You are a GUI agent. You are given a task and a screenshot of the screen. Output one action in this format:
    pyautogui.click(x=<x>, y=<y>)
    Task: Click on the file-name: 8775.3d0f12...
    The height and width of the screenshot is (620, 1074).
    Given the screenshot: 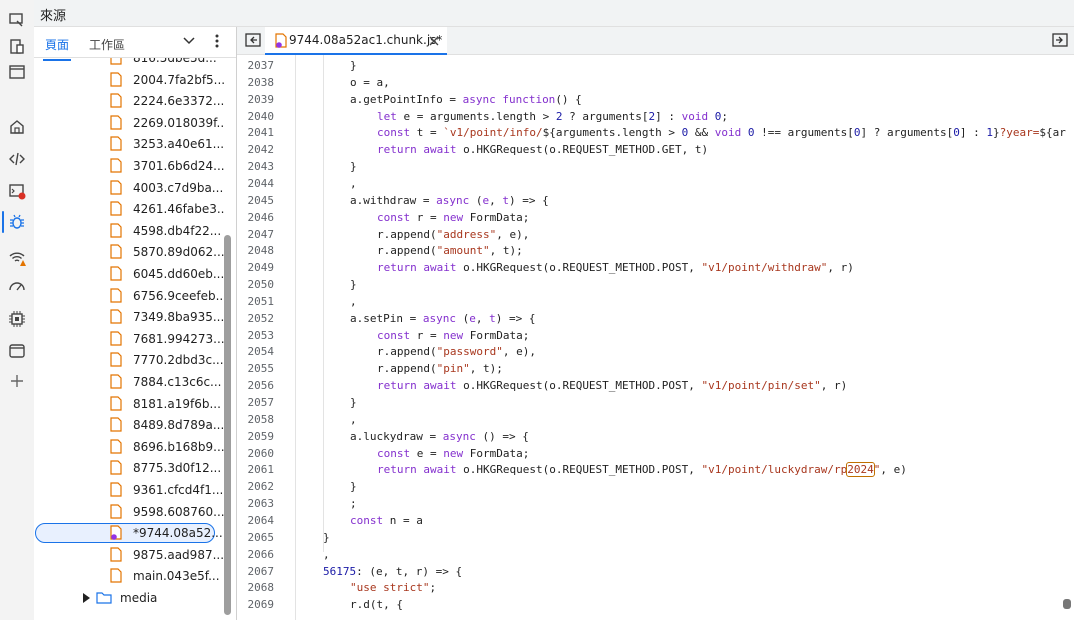 What is the action you would take?
    pyautogui.click(x=177, y=468)
    